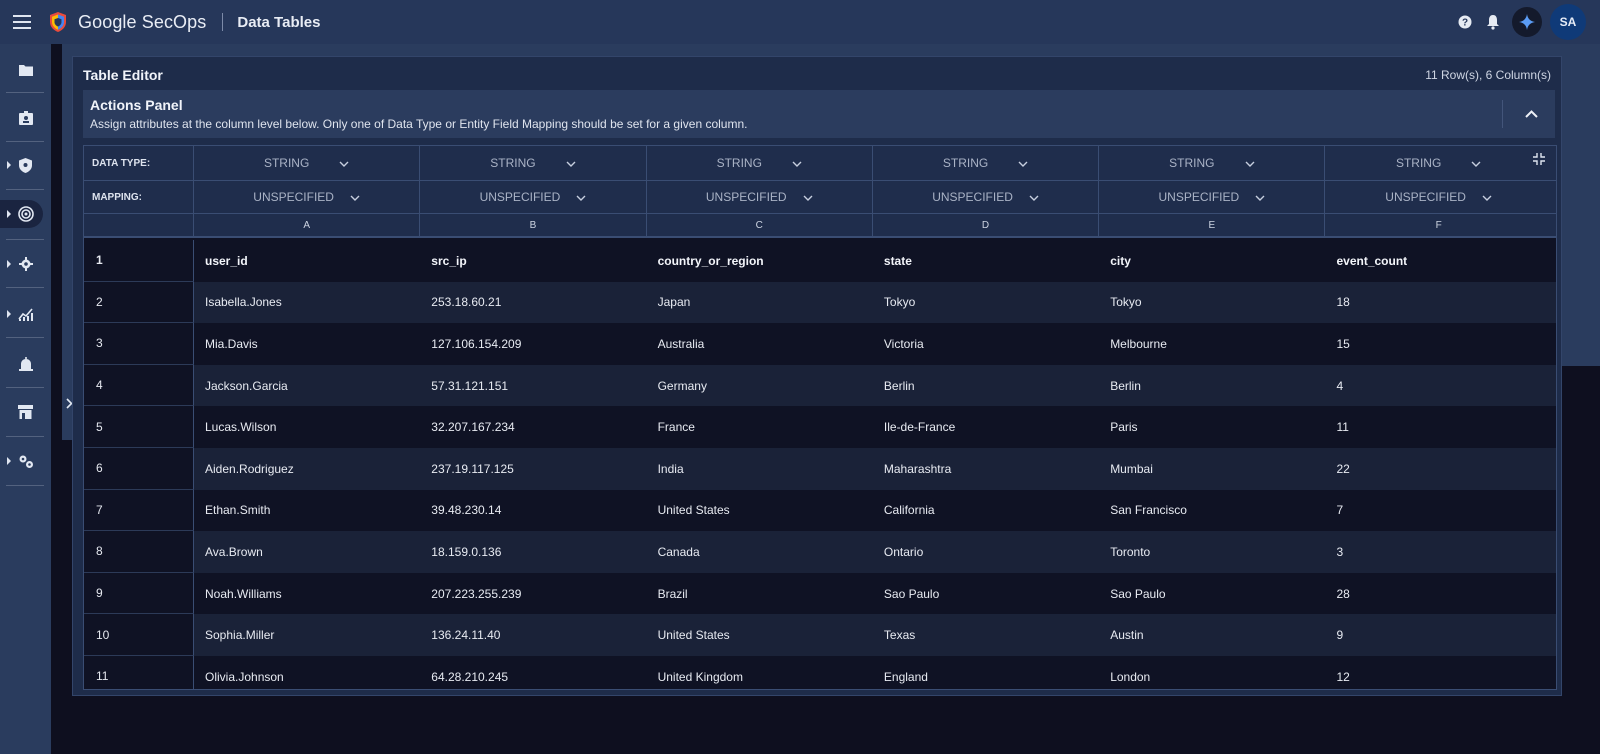  What do you see at coordinates (760, 552) in the screenshot?
I see `table-cell: Canada` at bounding box center [760, 552].